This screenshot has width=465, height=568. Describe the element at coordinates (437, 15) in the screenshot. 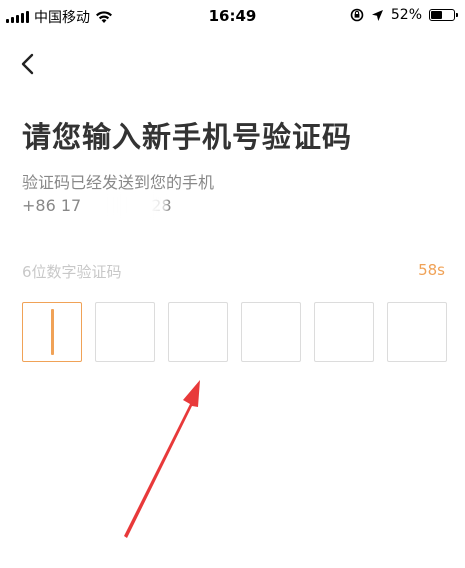

I see `battery-fill` at that location.